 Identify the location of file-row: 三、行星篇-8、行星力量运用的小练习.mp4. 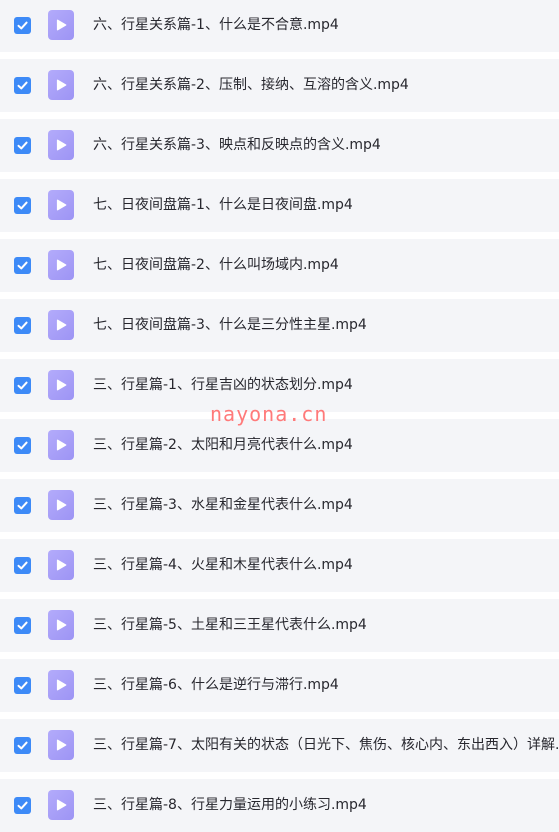
(279, 805).